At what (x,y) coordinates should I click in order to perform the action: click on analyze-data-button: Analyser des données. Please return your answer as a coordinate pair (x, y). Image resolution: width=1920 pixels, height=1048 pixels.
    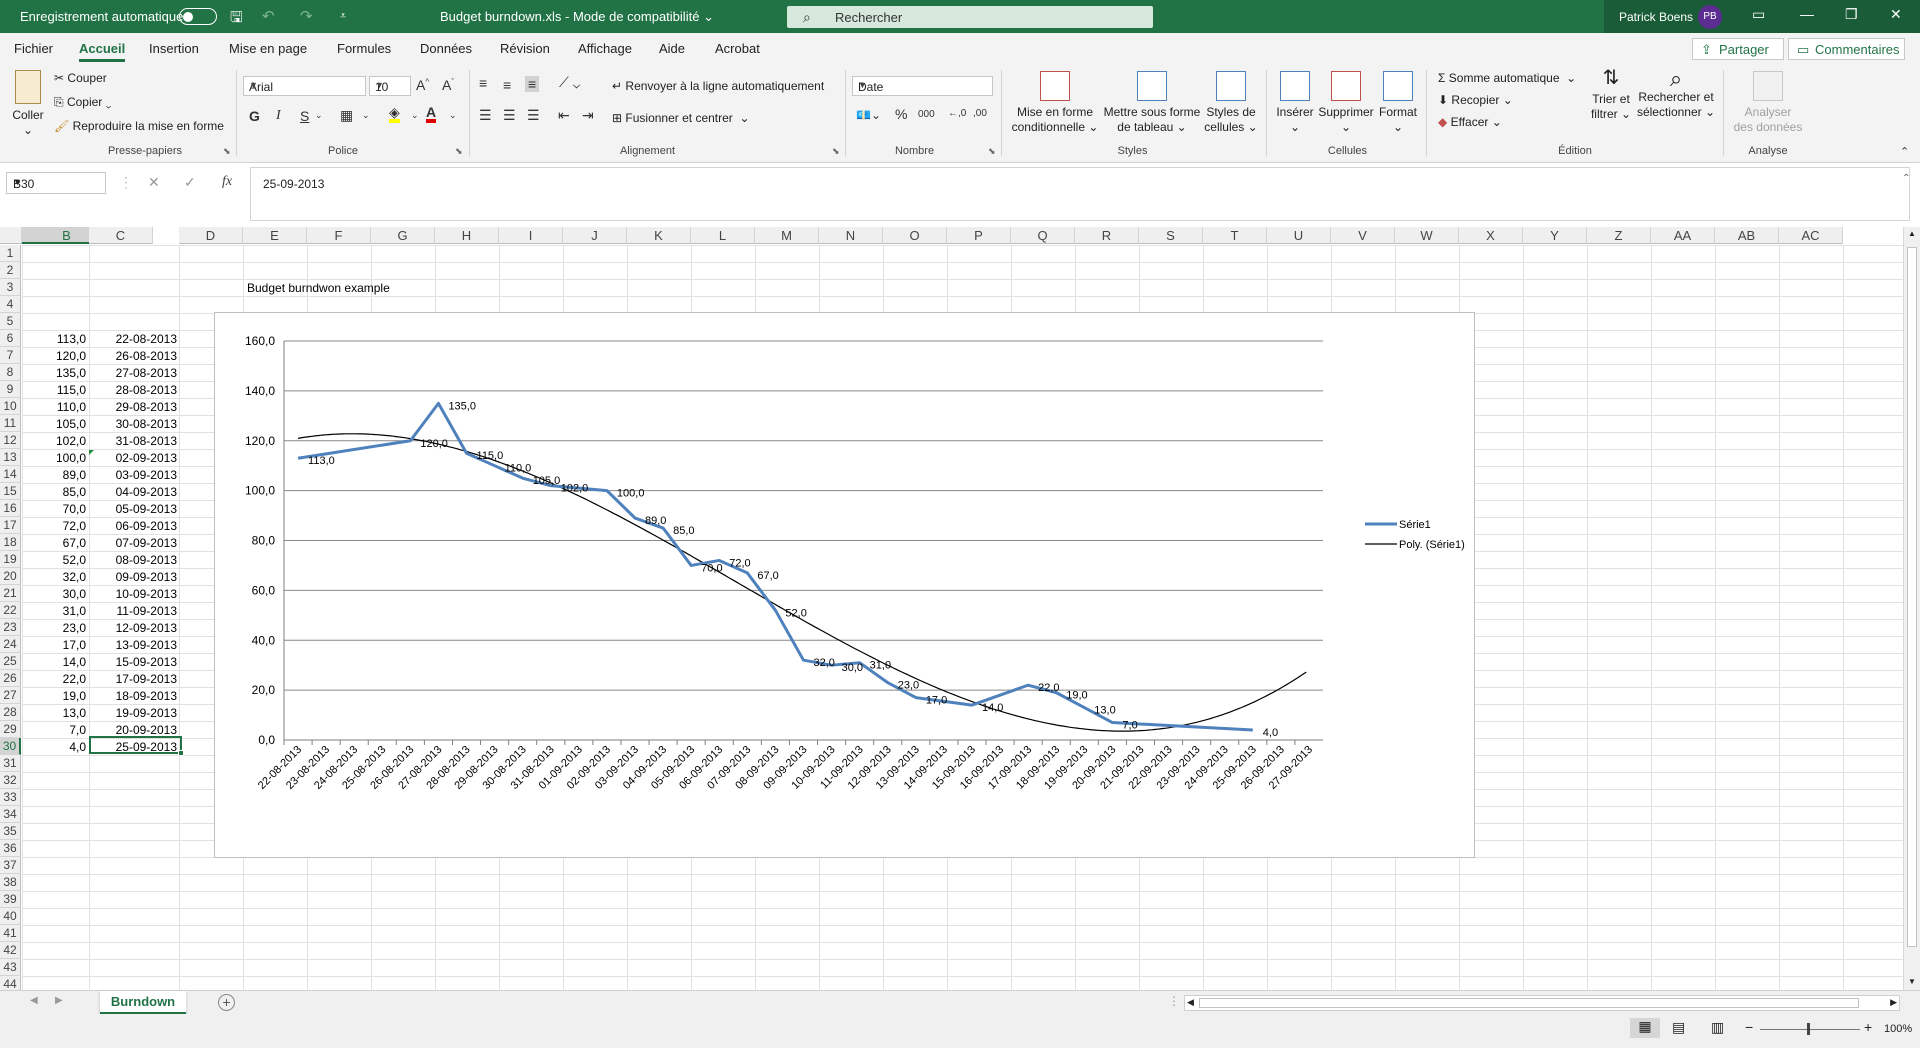
    Looking at the image, I should click on (1768, 103).